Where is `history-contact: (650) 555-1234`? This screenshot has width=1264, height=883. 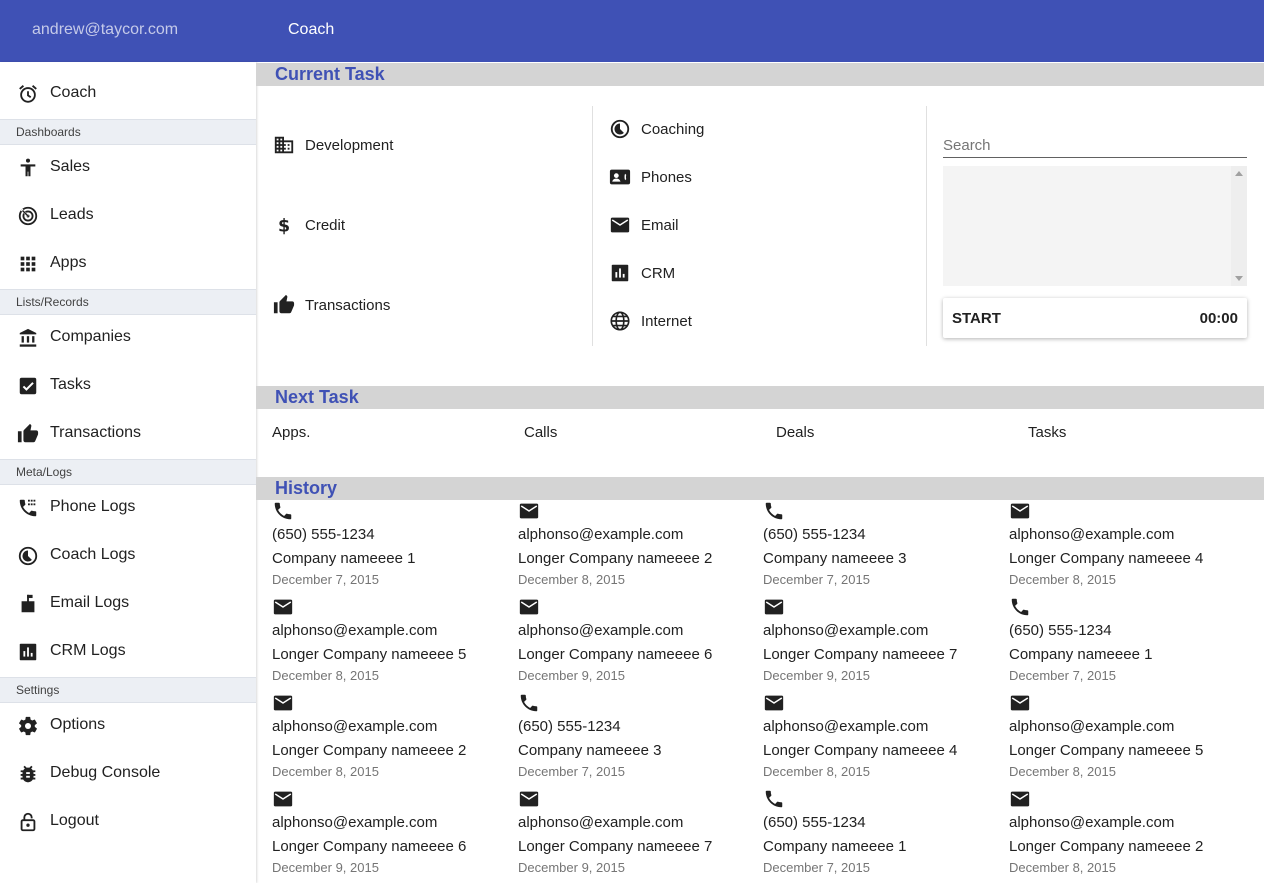
history-contact: (650) 555-1234 is located at coordinates (814, 534).